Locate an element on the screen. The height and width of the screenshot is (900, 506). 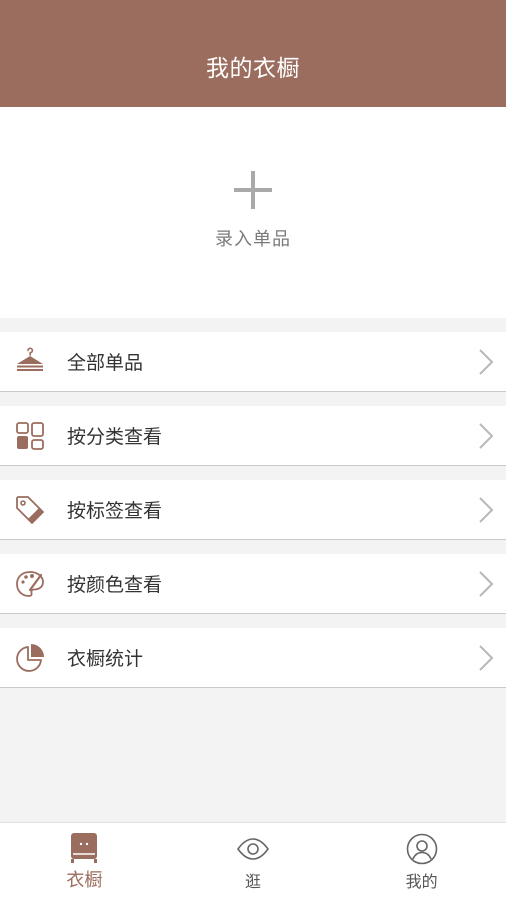
tag-icon is located at coordinates (30, 510).